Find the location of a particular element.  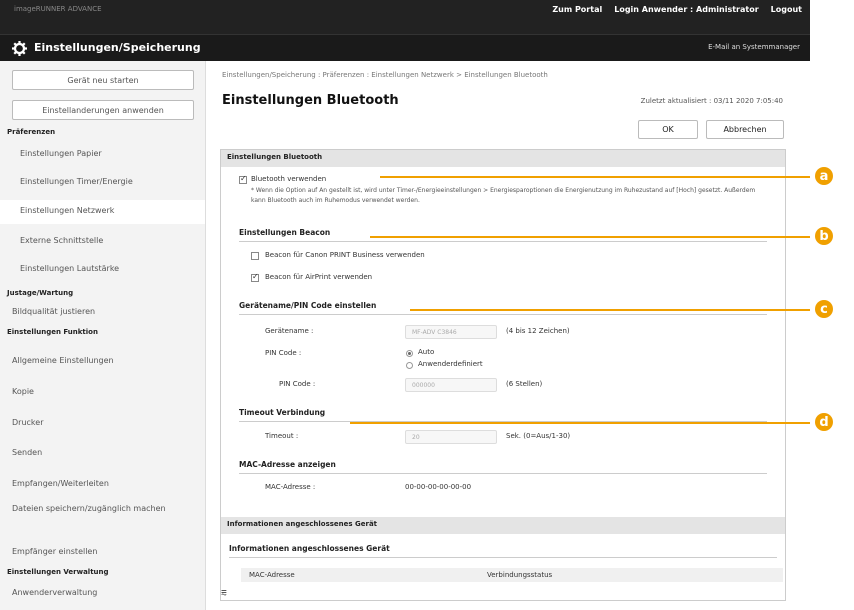

device-info-subhead: Informationen angeschlossenes Gerät is located at coordinates (309, 548).